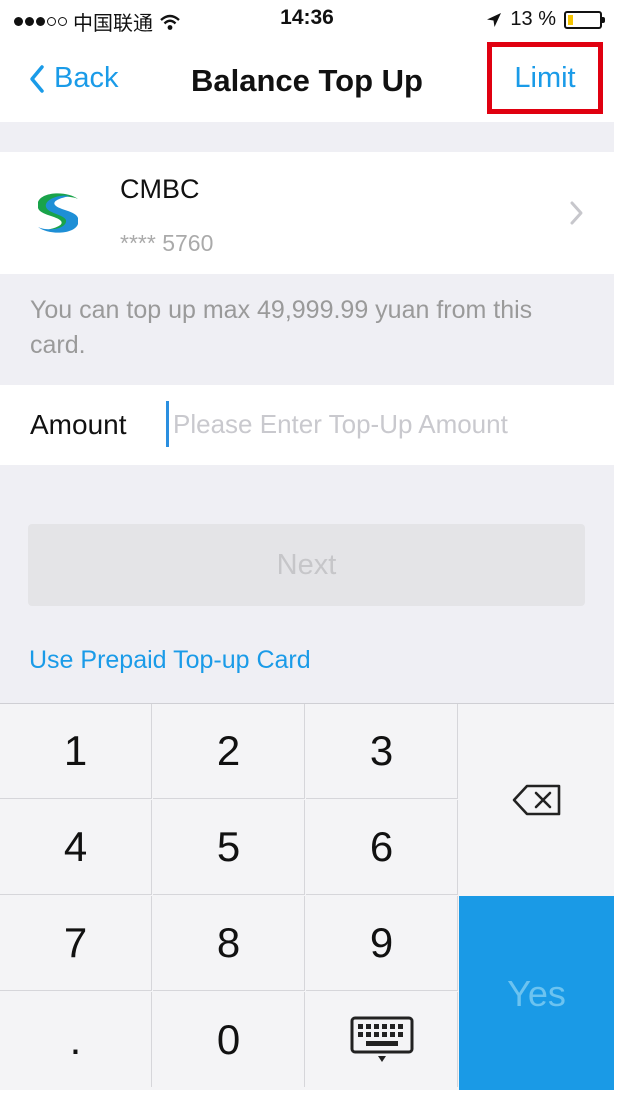  I want to click on key-1: 1, so click(76, 751).